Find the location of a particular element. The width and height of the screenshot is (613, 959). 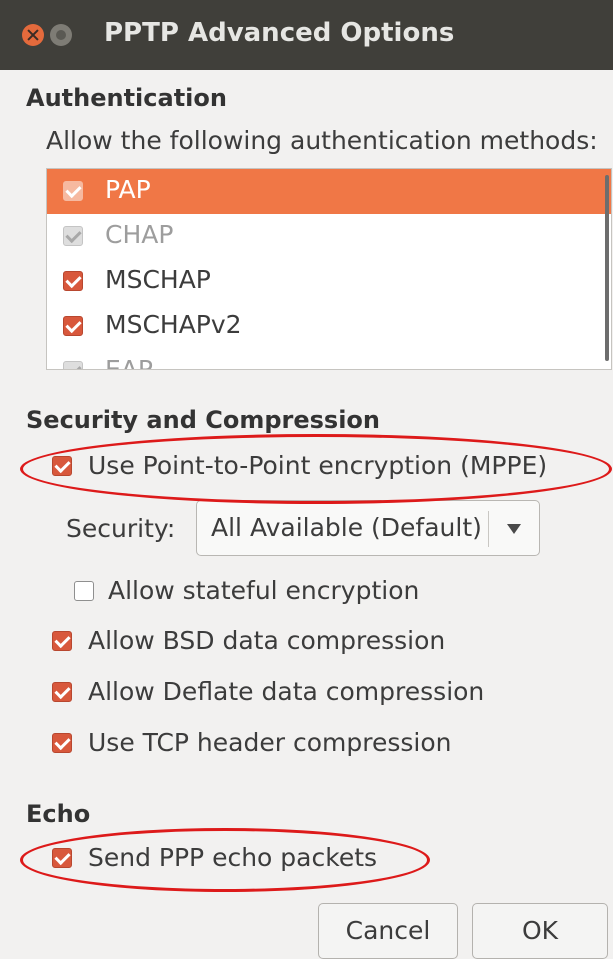

auth-method-label: MSCHAP is located at coordinates (158, 279).